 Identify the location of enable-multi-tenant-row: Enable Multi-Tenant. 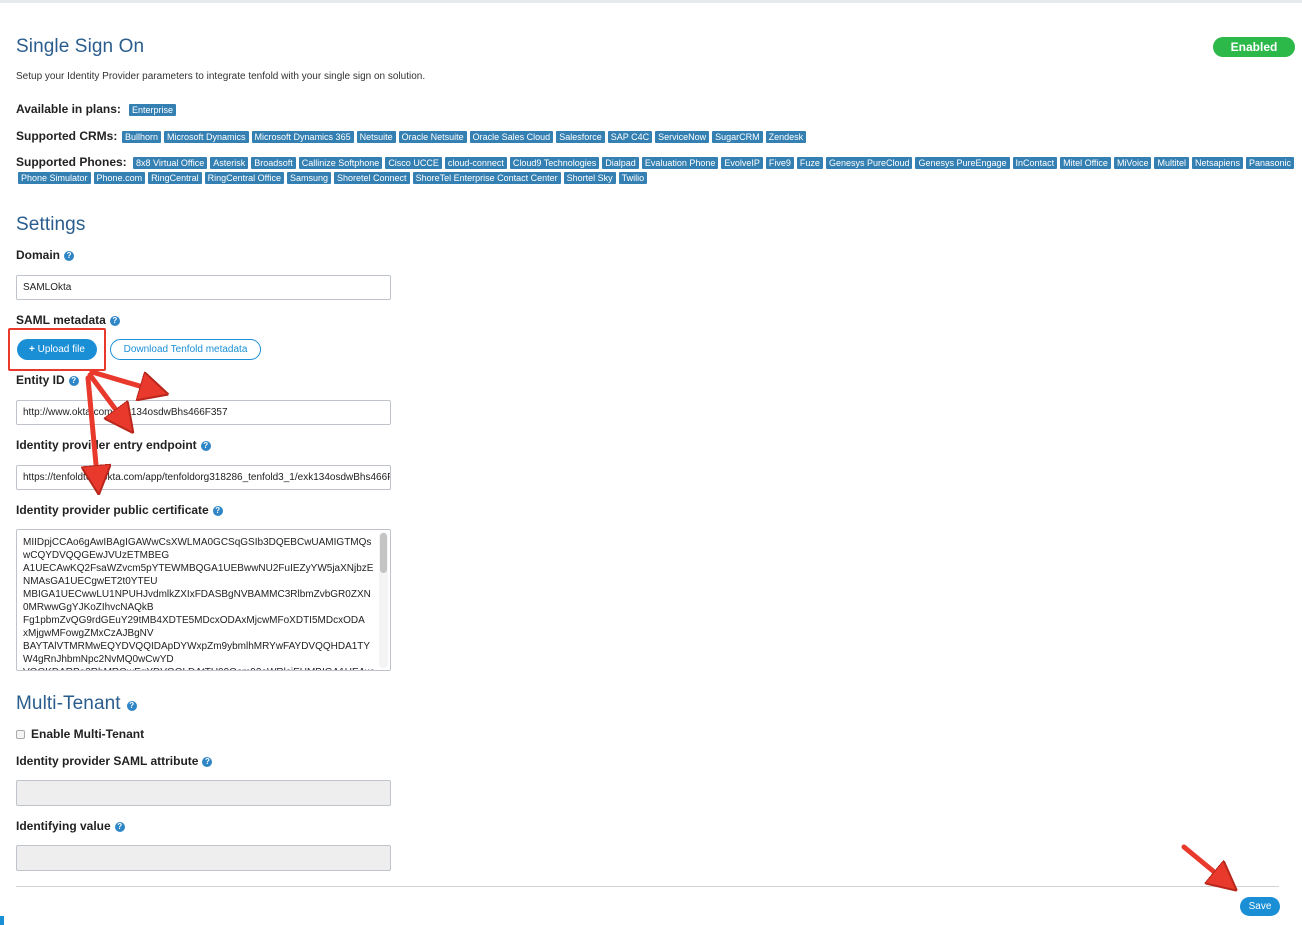
(80, 734).